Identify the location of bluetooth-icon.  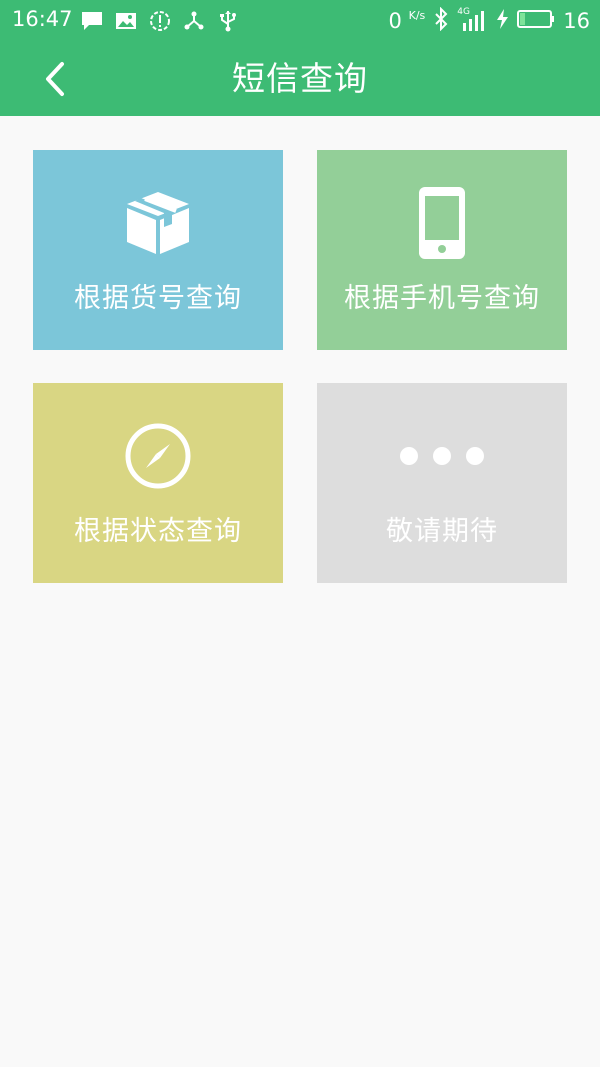
(441, 21).